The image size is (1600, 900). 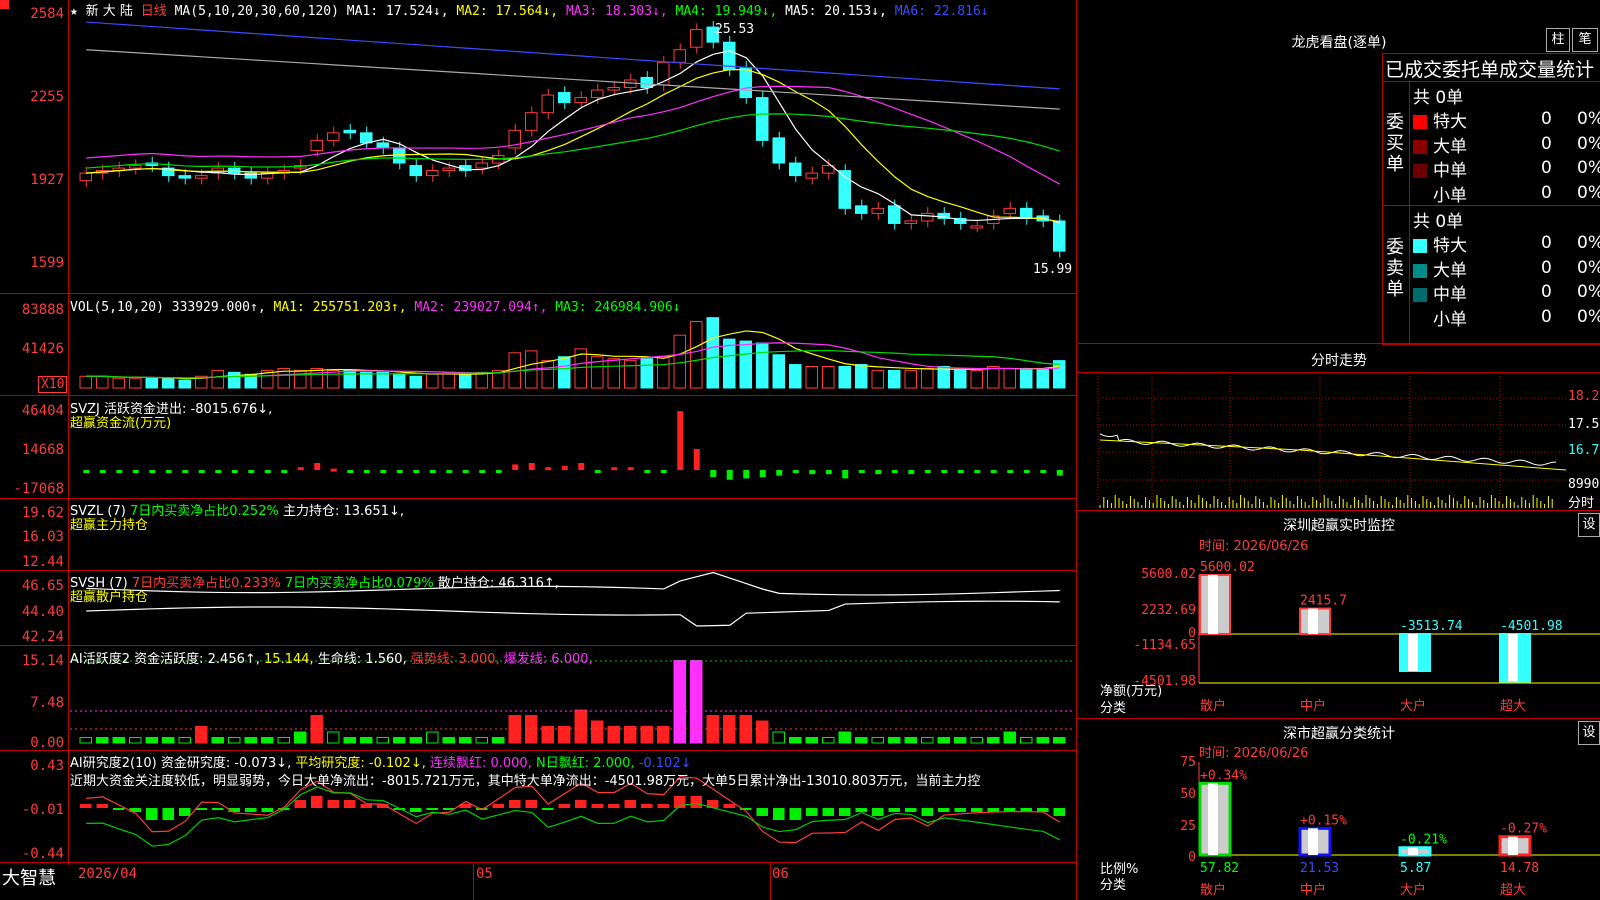 What do you see at coordinates (204, 511) in the screenshot?
I see `svzl-ratio: 7日内买卖净占比0.252%` at bounding box center [204, 511].